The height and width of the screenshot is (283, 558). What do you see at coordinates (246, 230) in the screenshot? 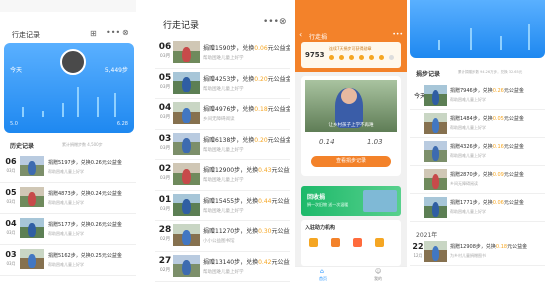
I see `row-title: 捐赠11270步，兑换0.30元公益金` at bounding box center [246, 230].